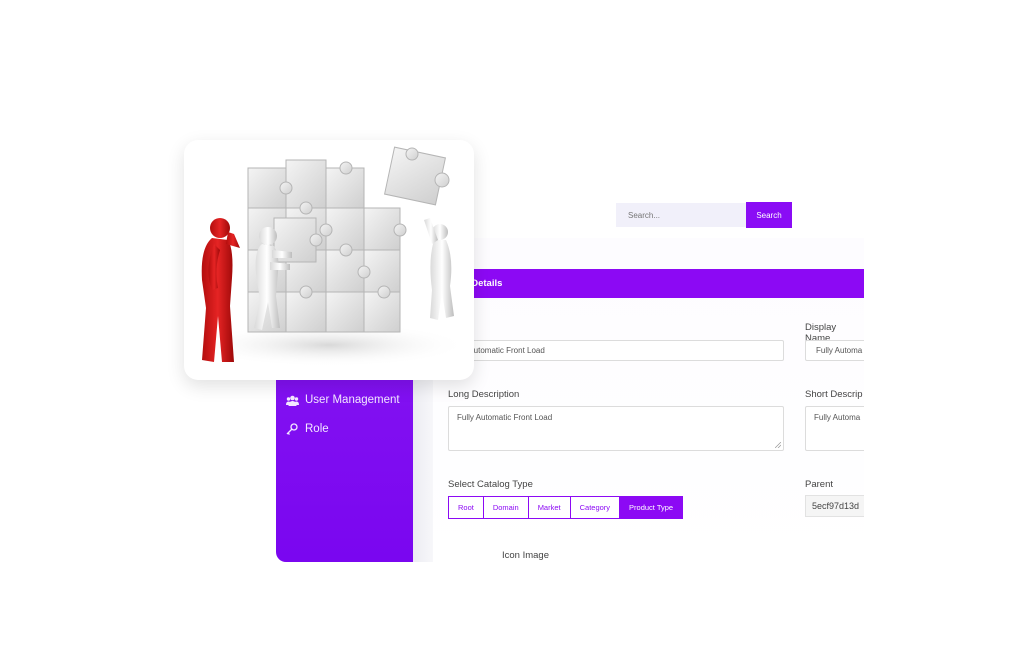 The height and width of the screenshot is (660, 1021). What do you see at coordinates (490, 484) in the screenshot?
I see `catalog-type-label: Select Catalog Type` at bounding box center [490, 484].